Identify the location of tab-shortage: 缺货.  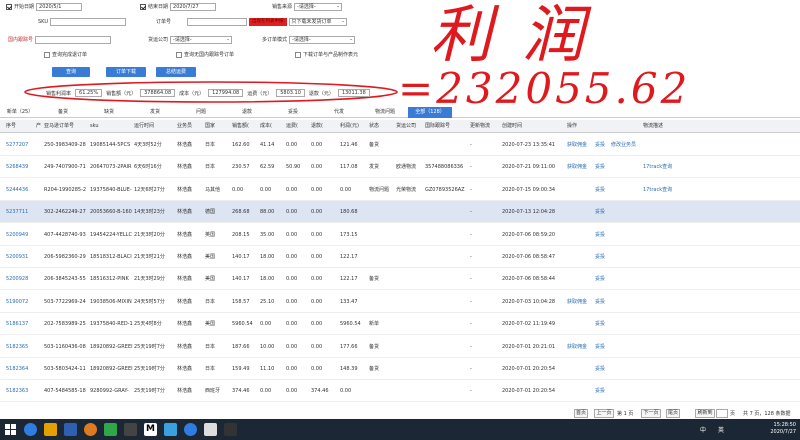
(109, 112).